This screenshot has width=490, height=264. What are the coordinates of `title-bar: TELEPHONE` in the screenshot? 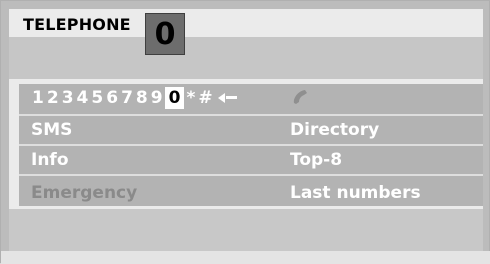 It's located at (246, 23).